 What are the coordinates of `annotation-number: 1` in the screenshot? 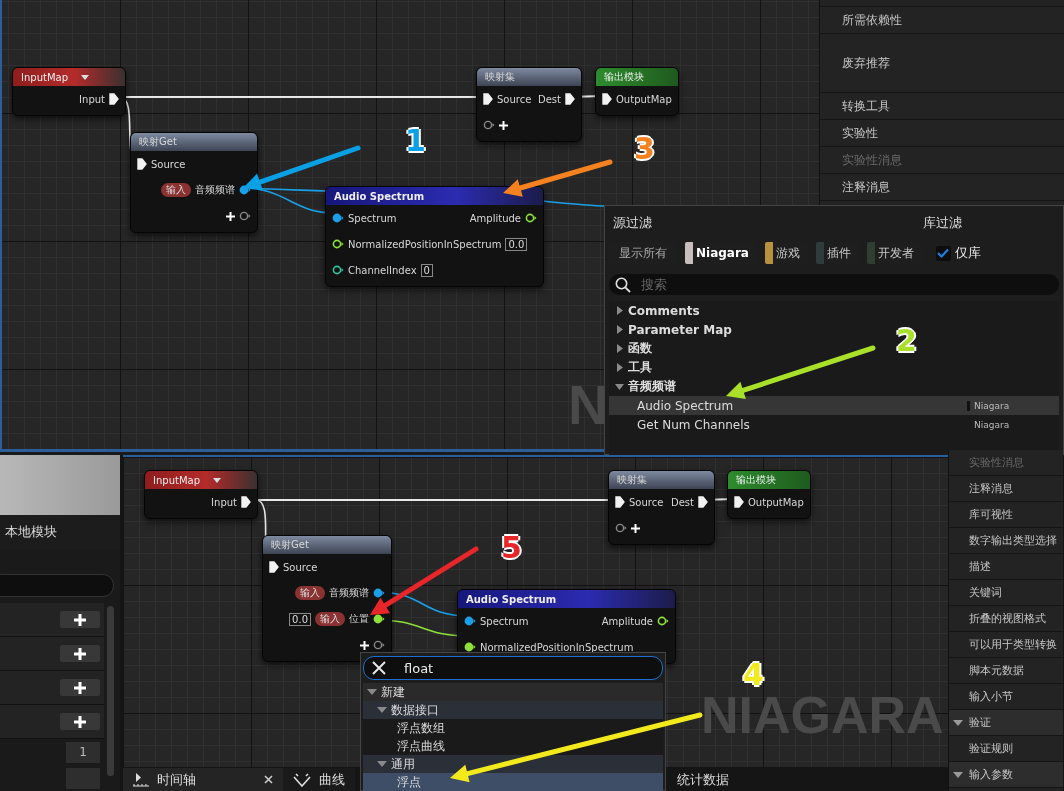 It's located at (415, 141).